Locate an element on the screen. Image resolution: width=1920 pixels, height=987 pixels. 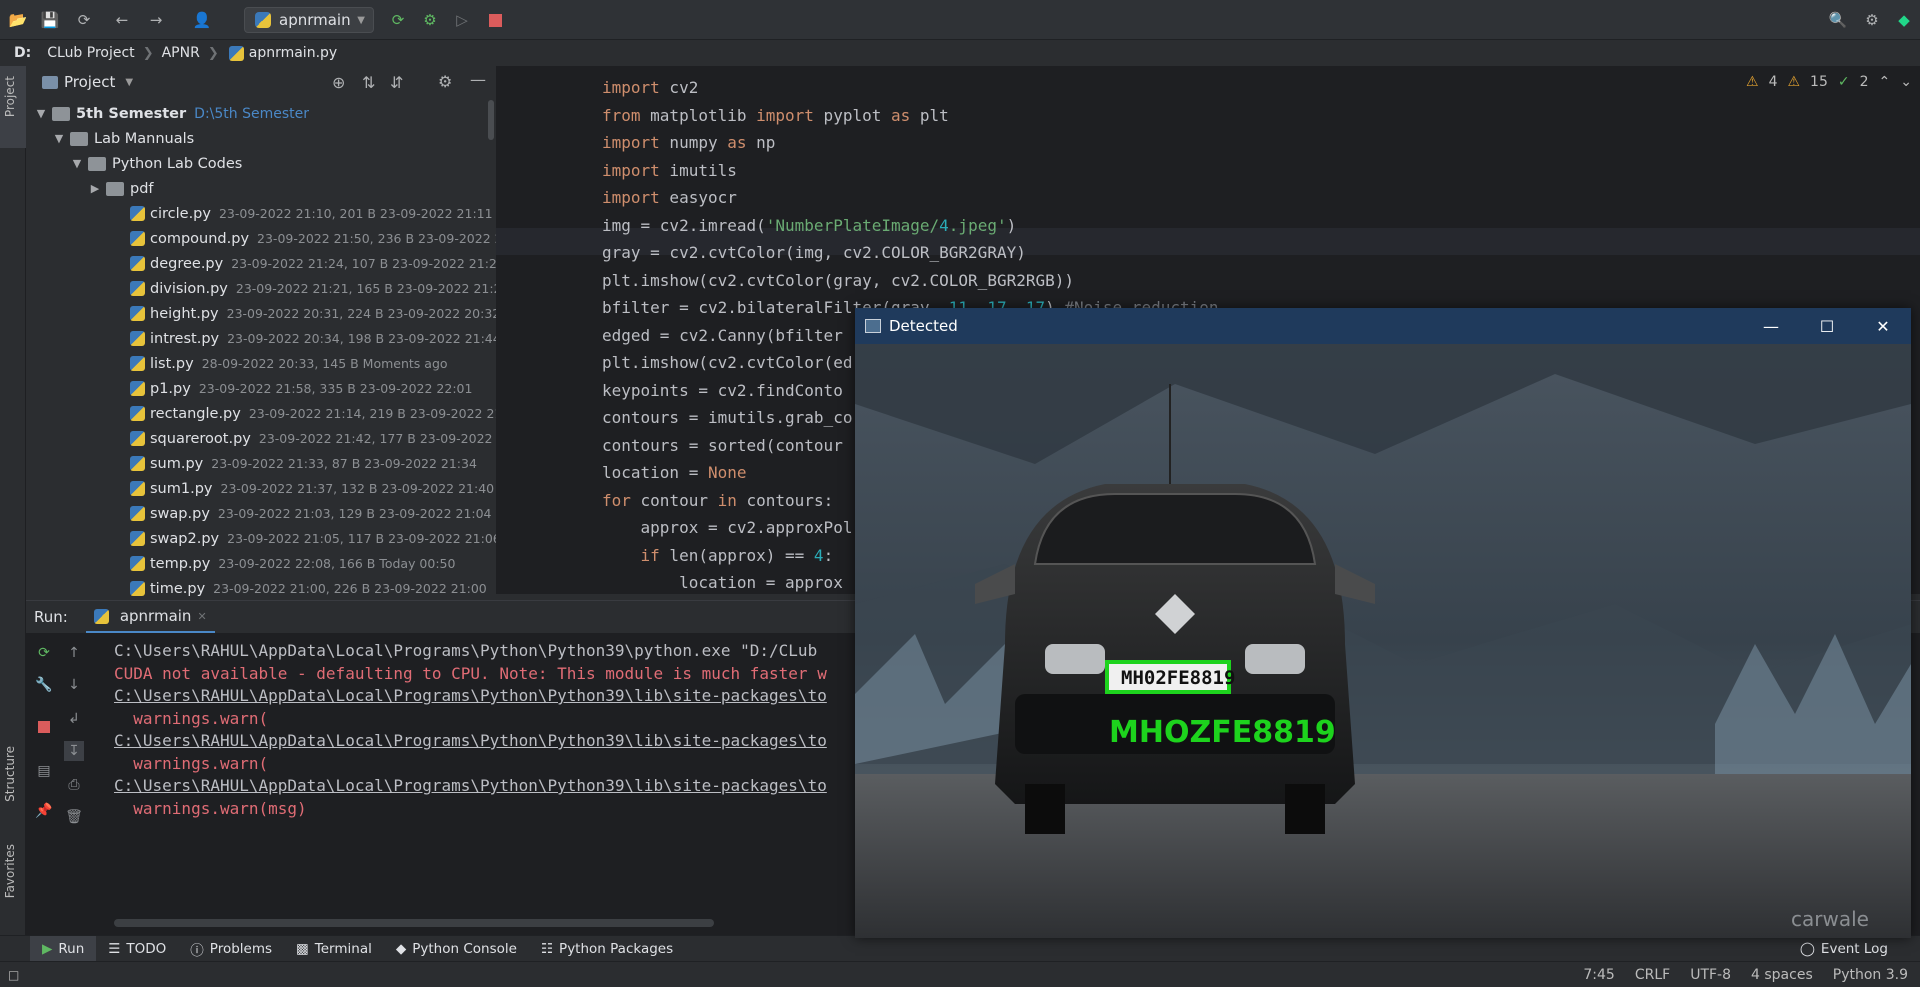
tool-tab-terminal: ▩ Terminal is located at coordinates (334, 949).